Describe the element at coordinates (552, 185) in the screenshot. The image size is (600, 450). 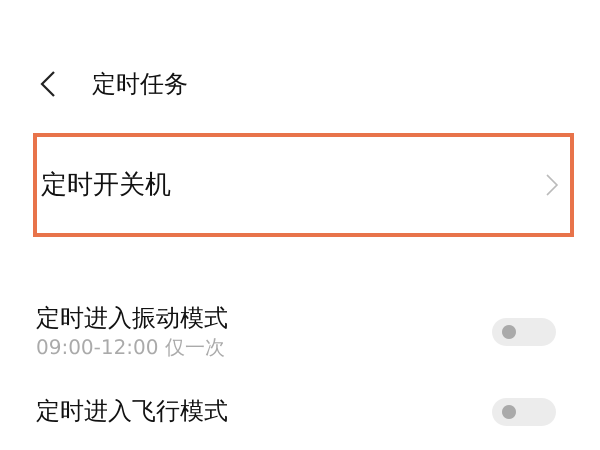
I see `chevron-icon` at that location.